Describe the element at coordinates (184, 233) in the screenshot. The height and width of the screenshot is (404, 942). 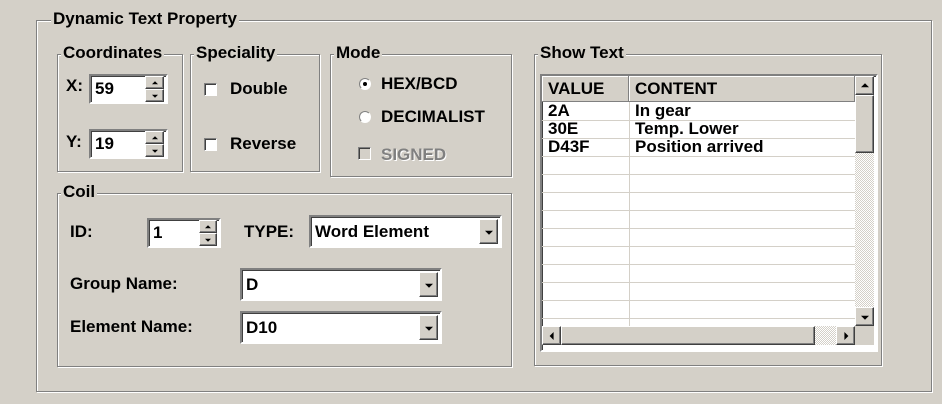
I see `id-input: 1` at that location.